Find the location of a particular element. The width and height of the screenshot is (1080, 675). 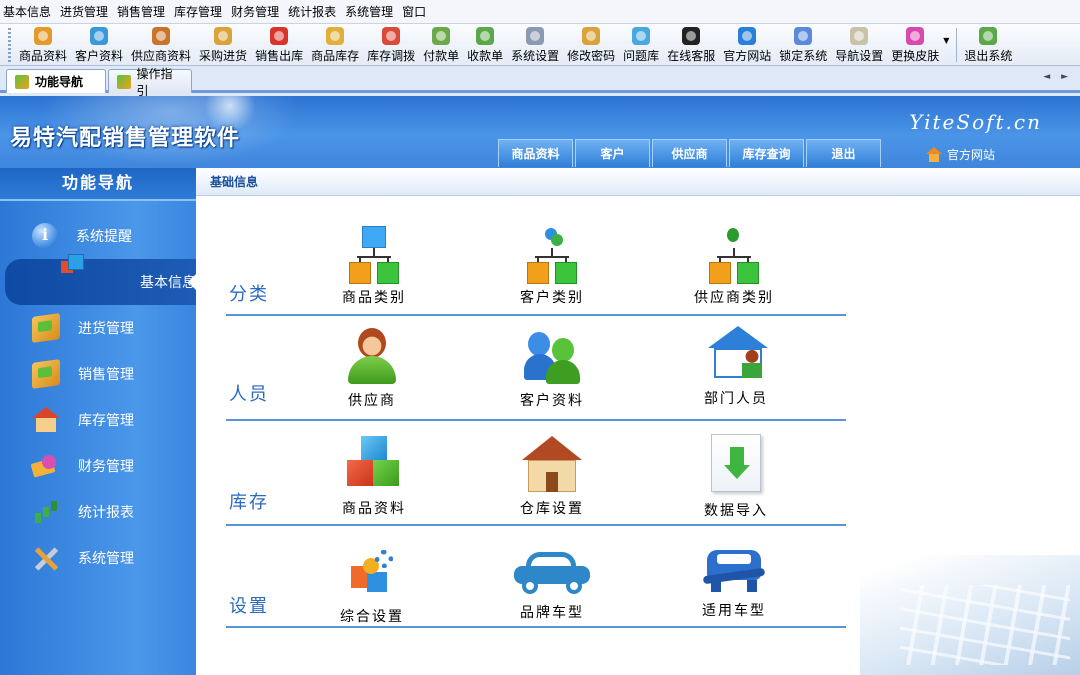

customer-icon is located at coordinates (99, 36).